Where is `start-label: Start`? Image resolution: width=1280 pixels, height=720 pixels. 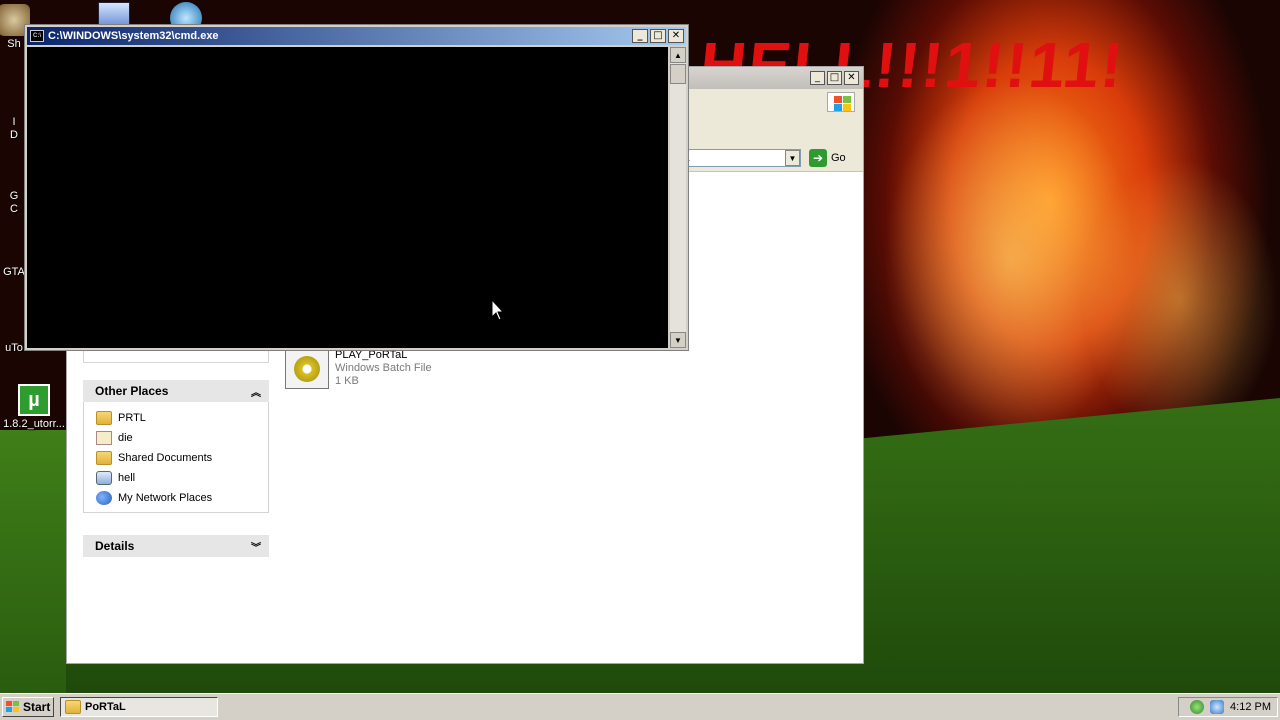
start-label: Start is located at coordinates (37, 707).